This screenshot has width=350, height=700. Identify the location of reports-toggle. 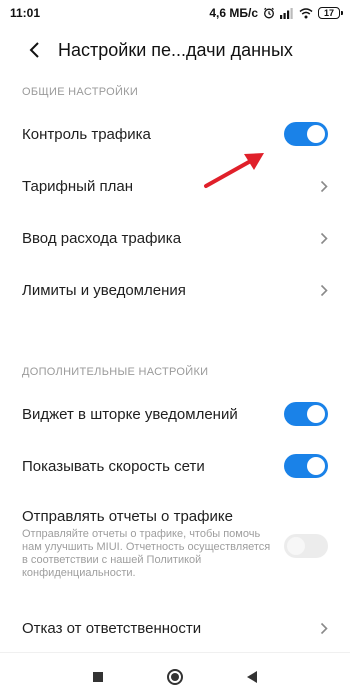
(306, 546).